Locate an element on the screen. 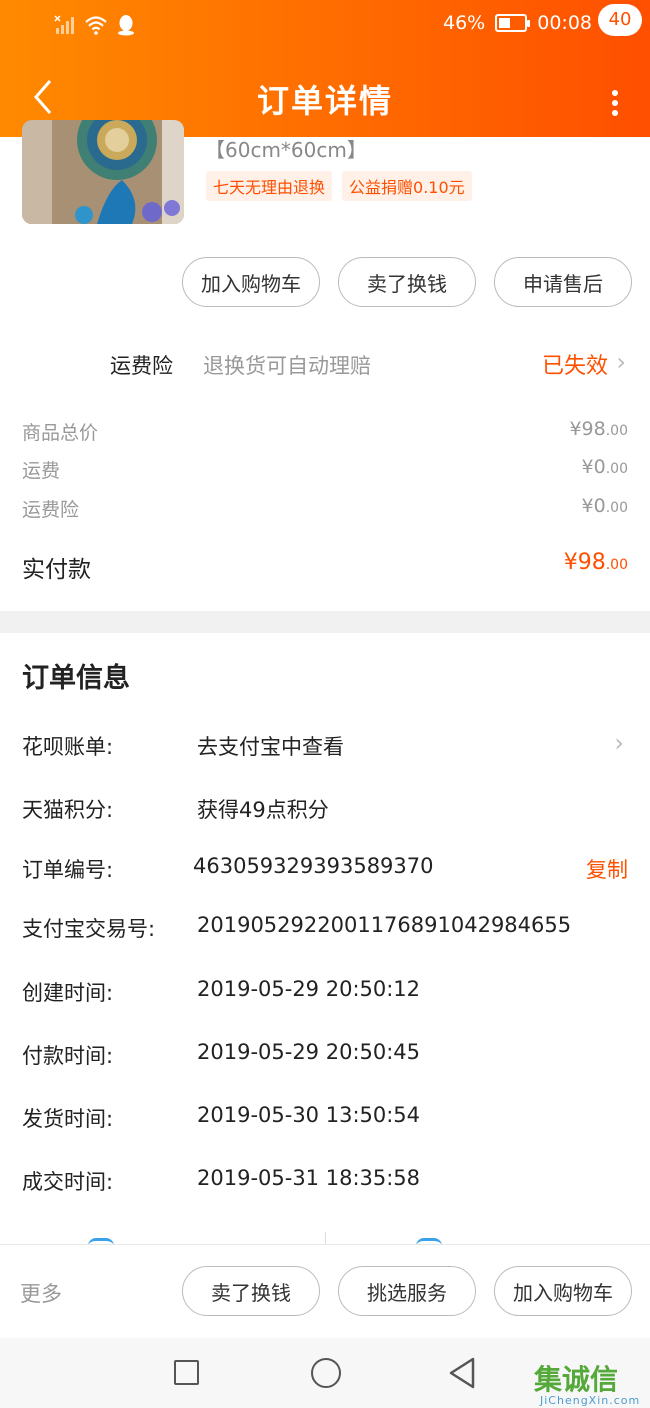 This screenshot has height=1408, width=650. product-image is located at coordinates (103, 172).